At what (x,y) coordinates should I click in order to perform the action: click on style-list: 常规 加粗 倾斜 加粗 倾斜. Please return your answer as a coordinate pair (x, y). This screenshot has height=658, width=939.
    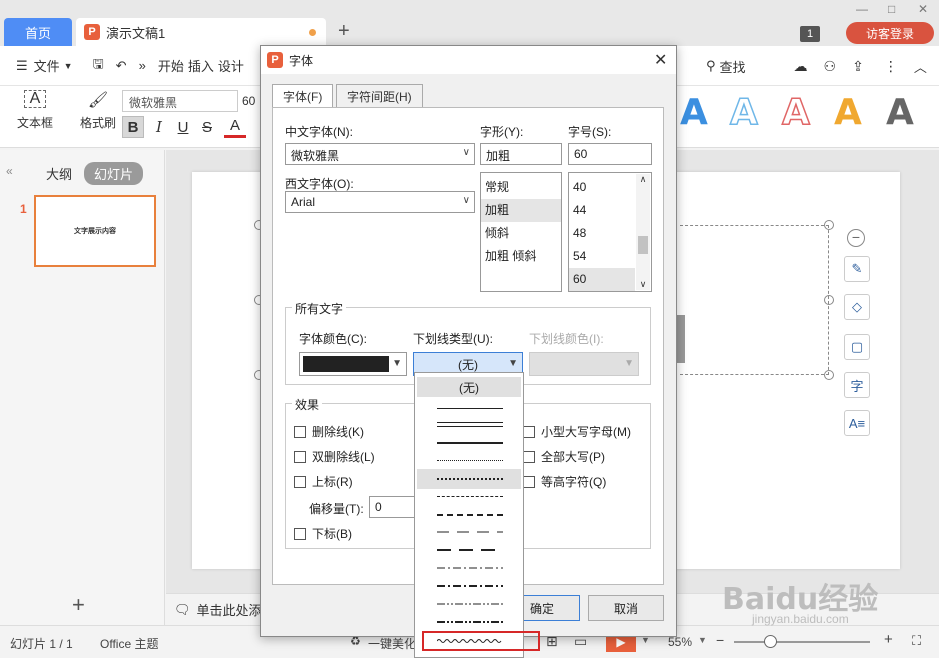
    Looking at the image, I should click on (521, 232).